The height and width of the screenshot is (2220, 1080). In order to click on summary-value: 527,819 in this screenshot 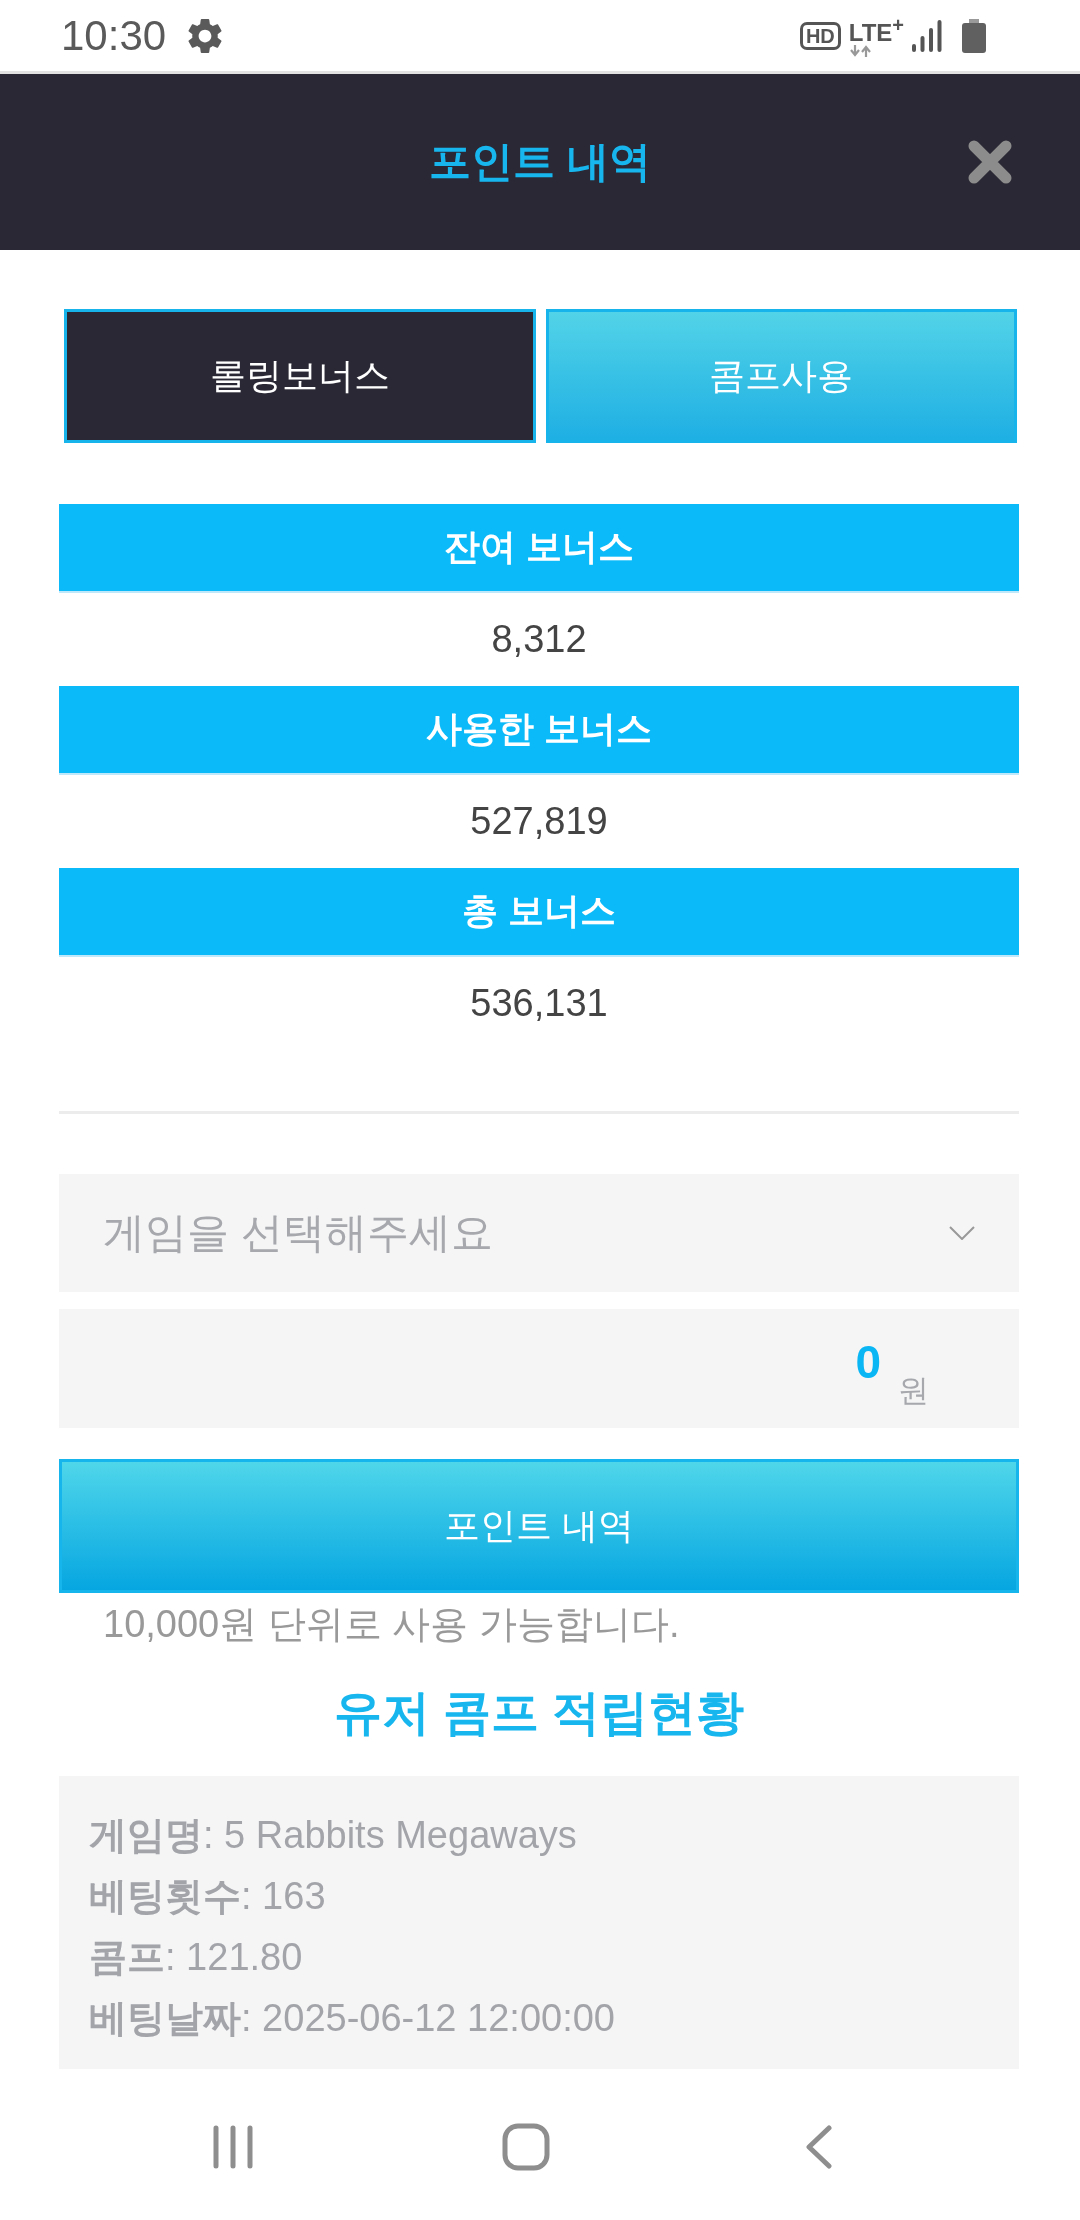, I will do `click(539, 821)`.